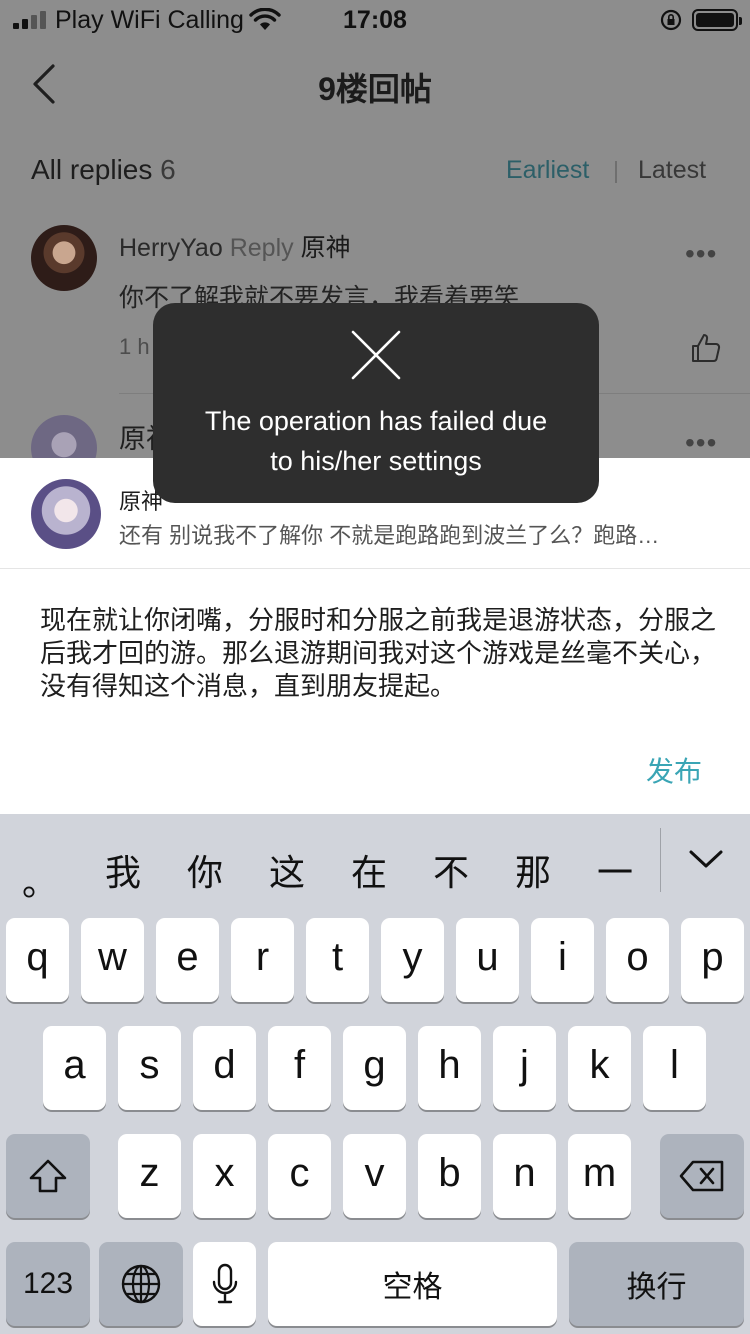  Describe the element at coordinates (374, 1068) in the screenshot. I see `key: g` at that location.